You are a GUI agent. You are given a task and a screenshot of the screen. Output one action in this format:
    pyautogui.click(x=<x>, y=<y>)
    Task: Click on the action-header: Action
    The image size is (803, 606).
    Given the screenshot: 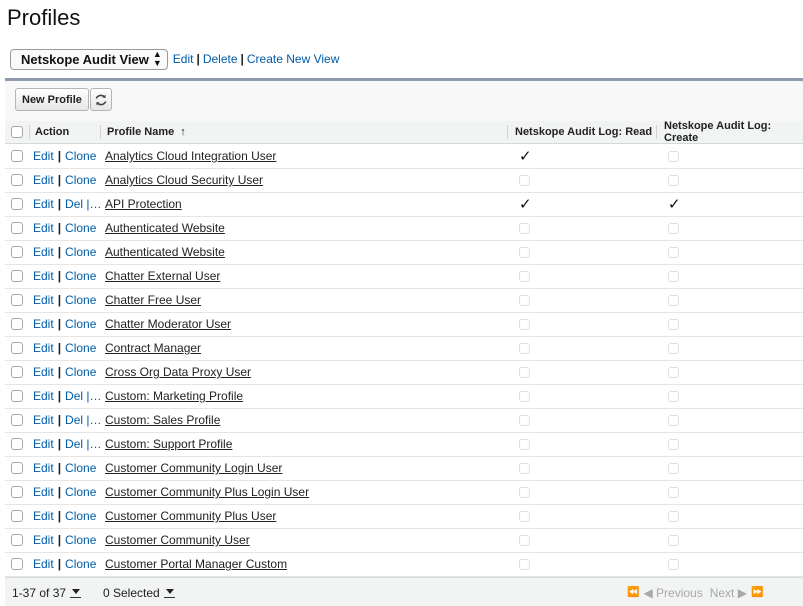 What is the action you would take?
    pyautogui.click(x=52, y=132)
    